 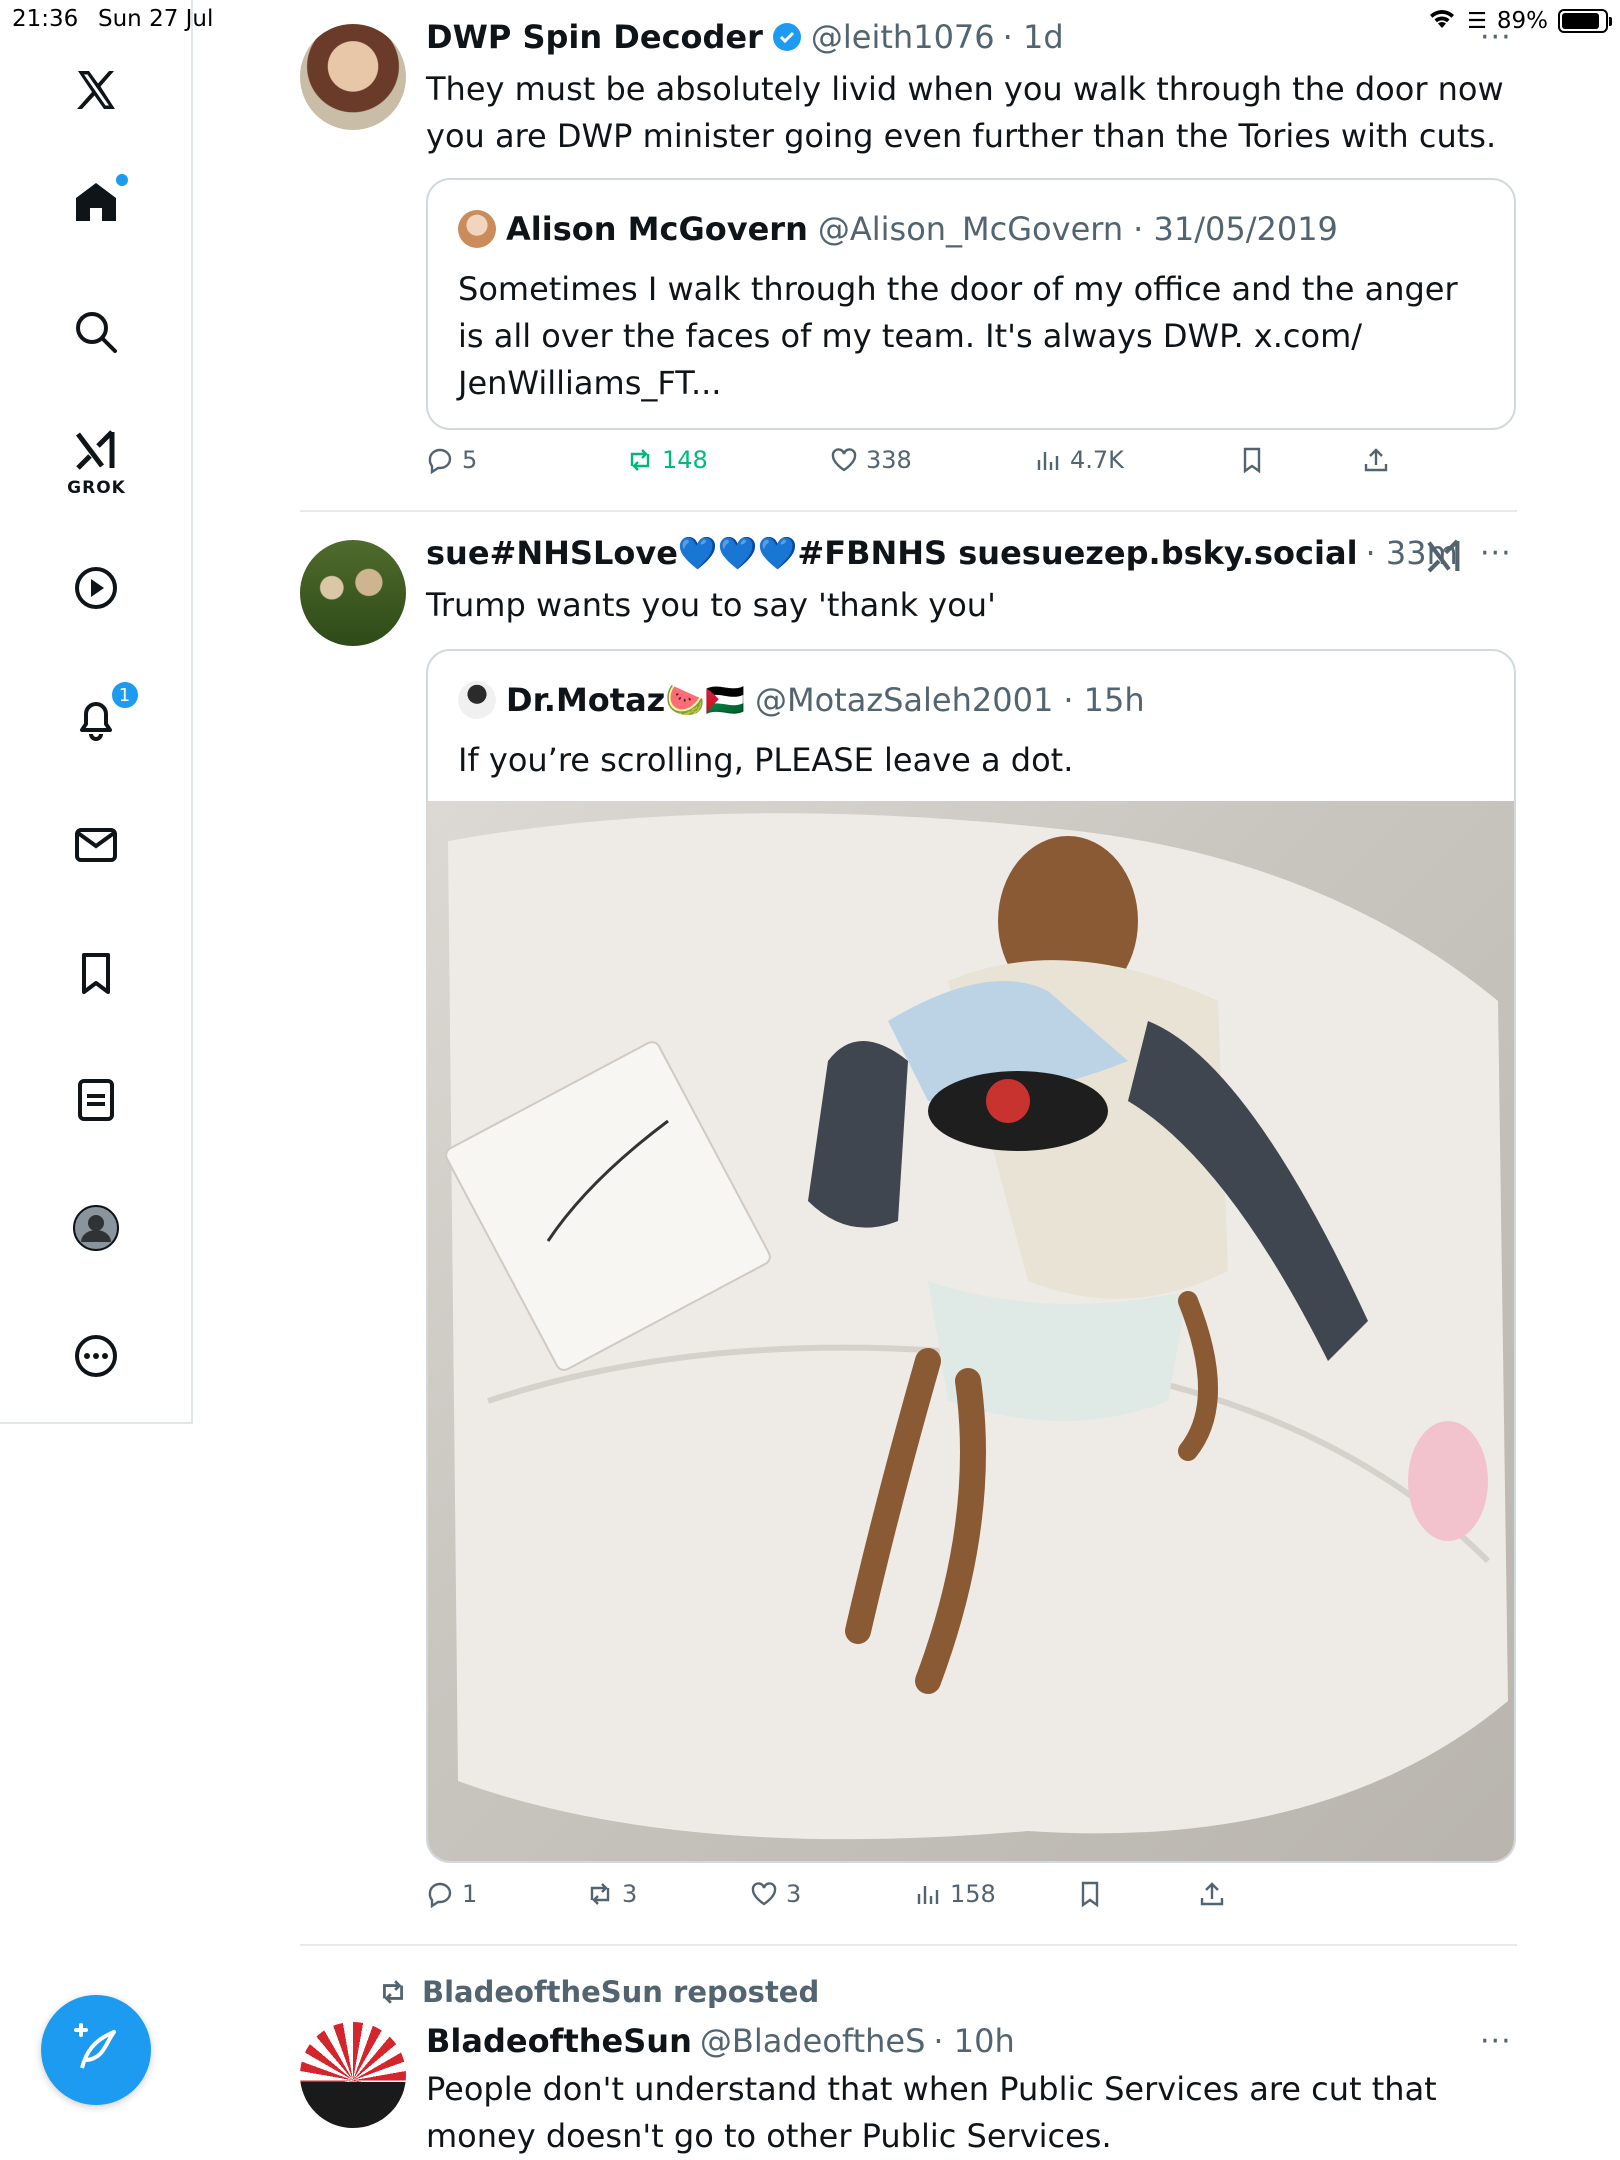 I want to click on quote-author-name: Alison McGovern, so click(x=657, y=229).